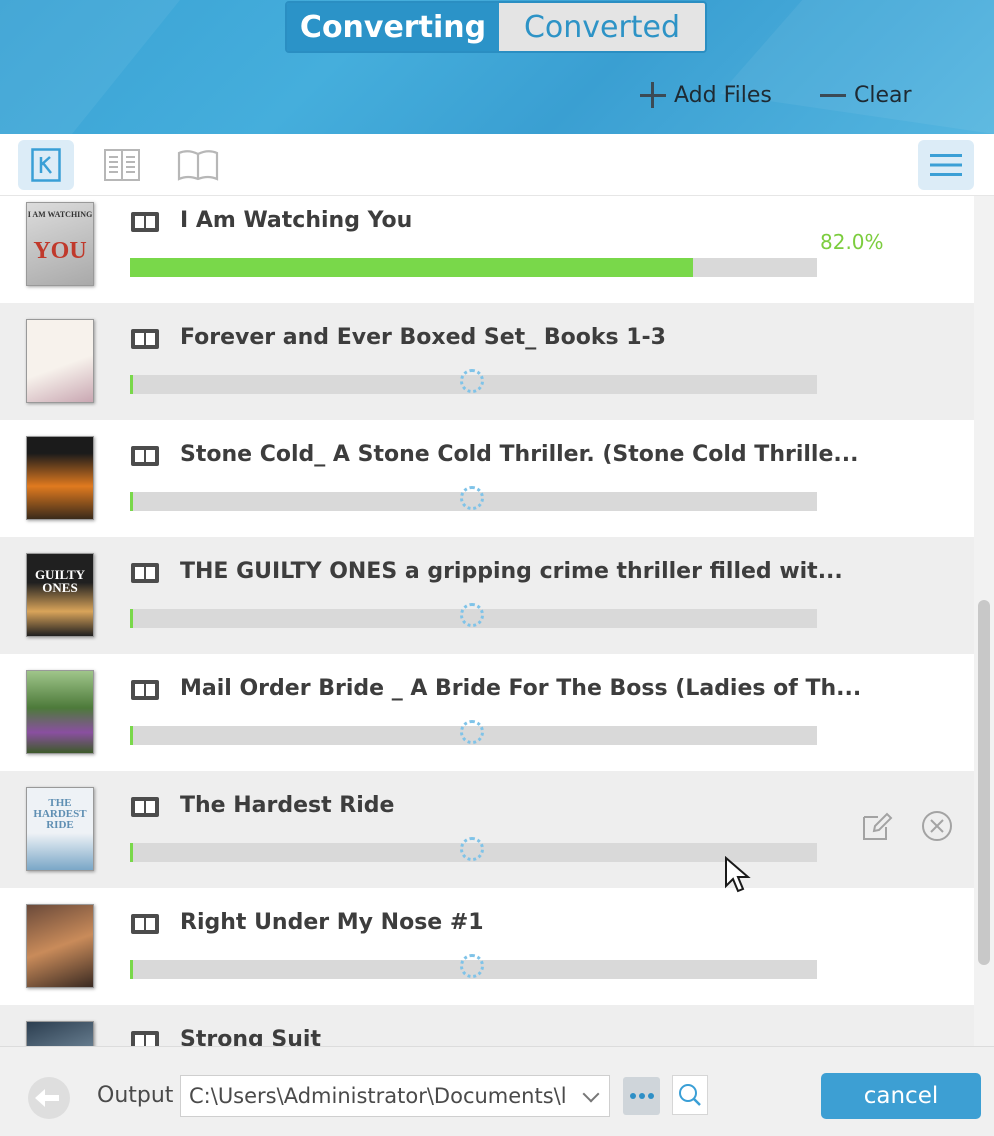 The image size is (994, 1136). Describe the element at coordinates (723, 95) in the screenshot. I see `add-files-label: Add Files` at that location.